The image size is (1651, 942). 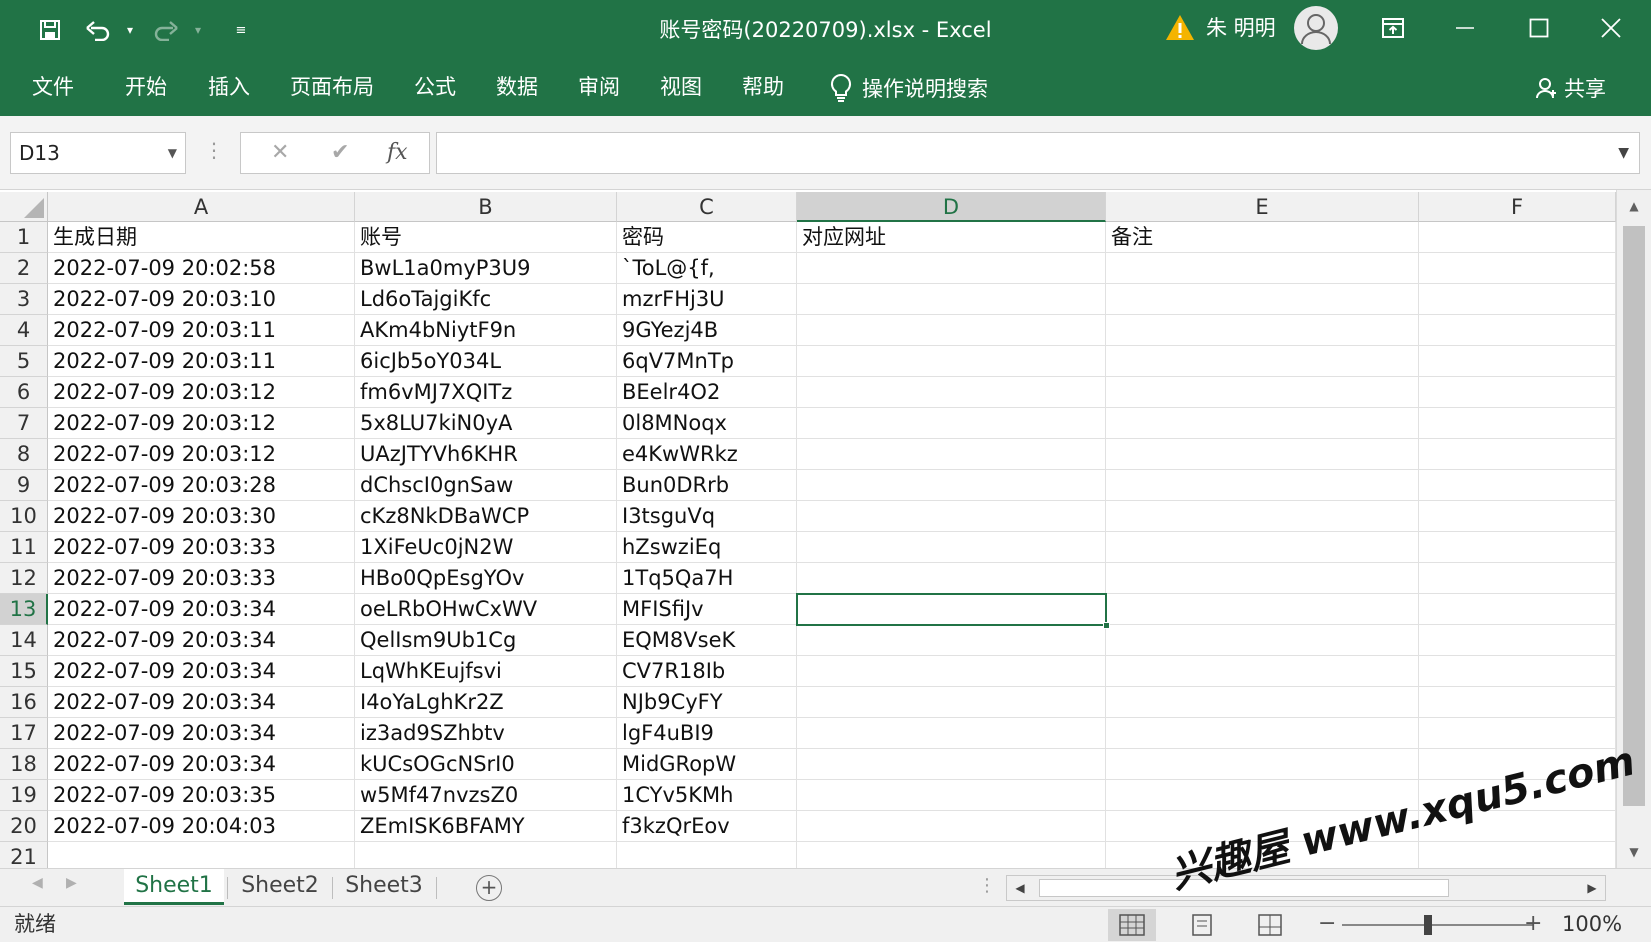 What do you see at coordinates (951, 826) in the screenshot?
I see `cell-d20` at bounding box center [951, 826].